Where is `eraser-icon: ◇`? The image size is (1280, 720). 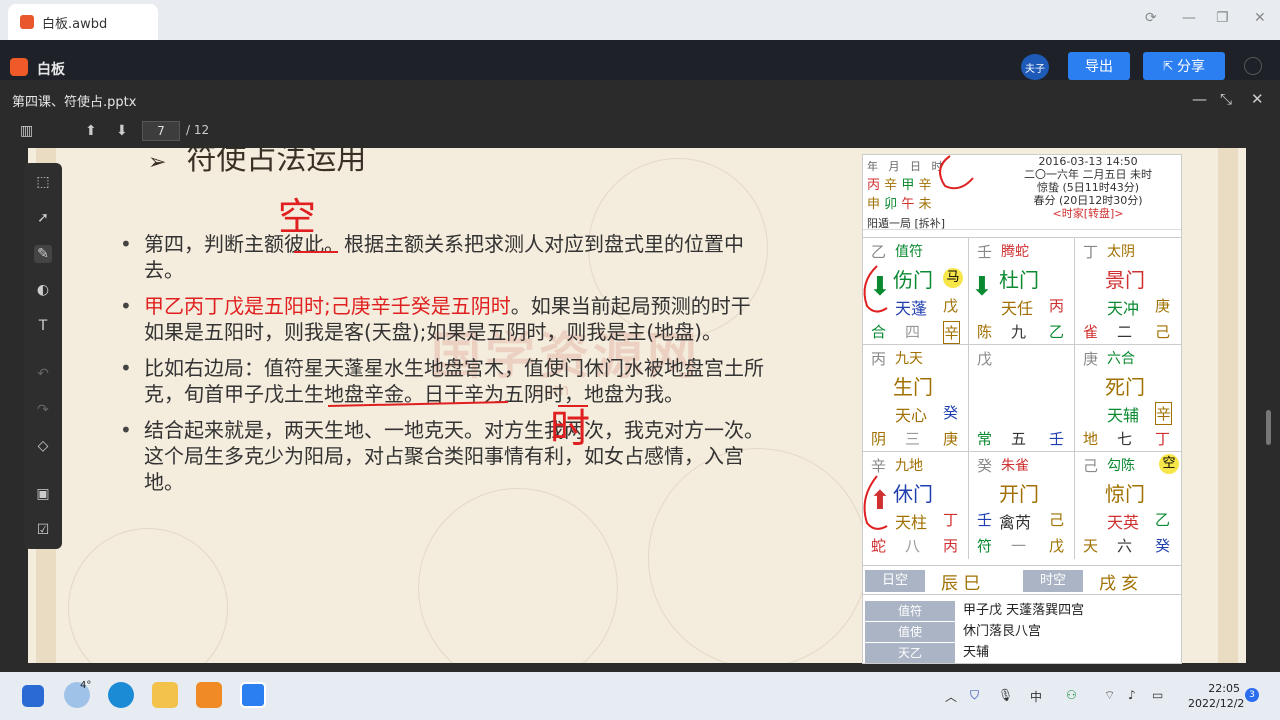 eraser-icon: ◇ is located at coordinates (43, 446).